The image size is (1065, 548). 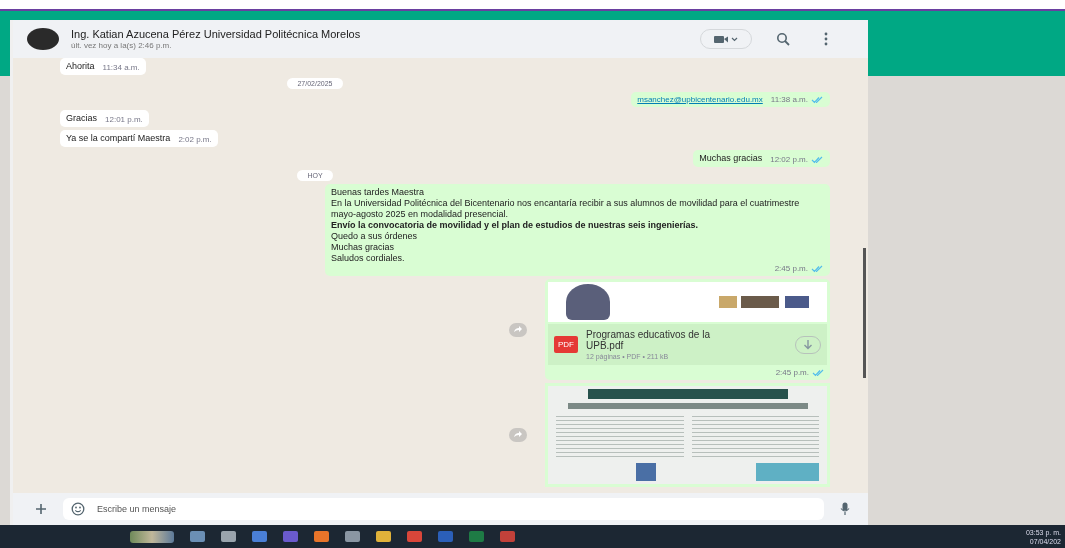 I want to click on email-link: msanchez@upbicentenario.edu.mx, so click(x=700, y=99).